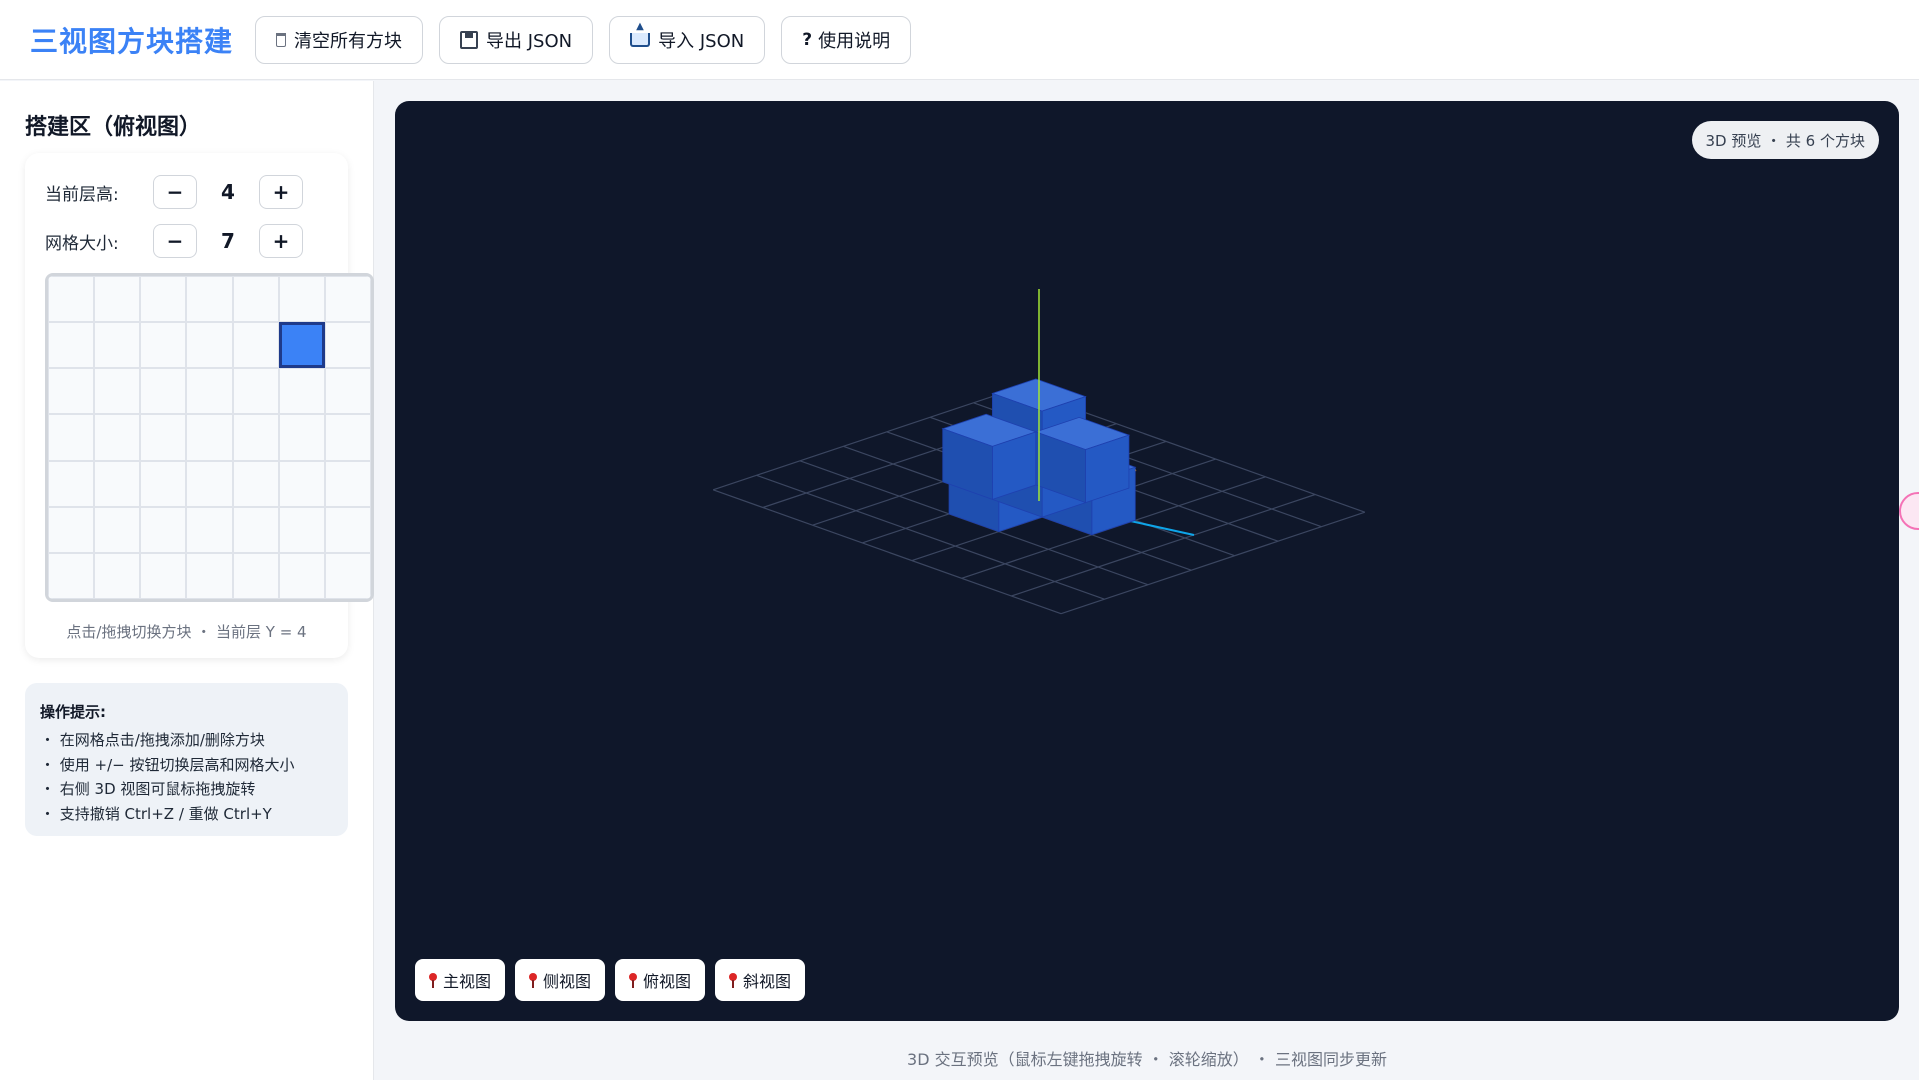  I want to click on tip-item: ・ 在网格点击/拖拽添加/删除方块, so click(152, 740).